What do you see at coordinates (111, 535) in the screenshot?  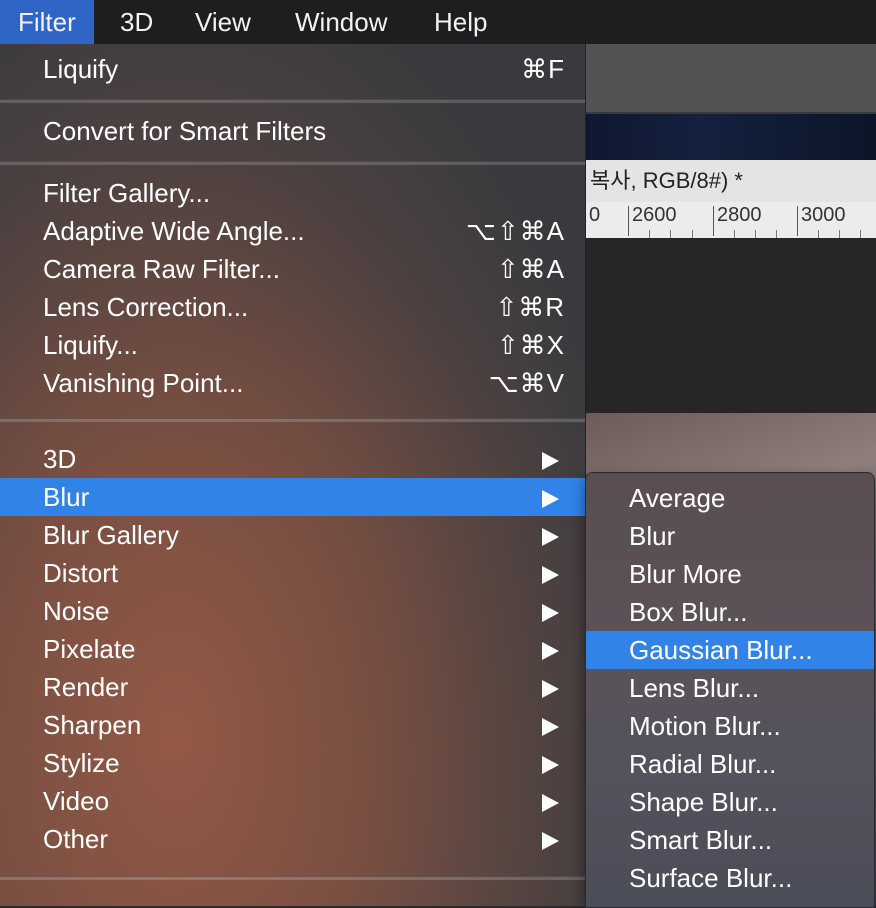 I see `menu-item-label: Blur Gallery` at bounding box center [111, 535].